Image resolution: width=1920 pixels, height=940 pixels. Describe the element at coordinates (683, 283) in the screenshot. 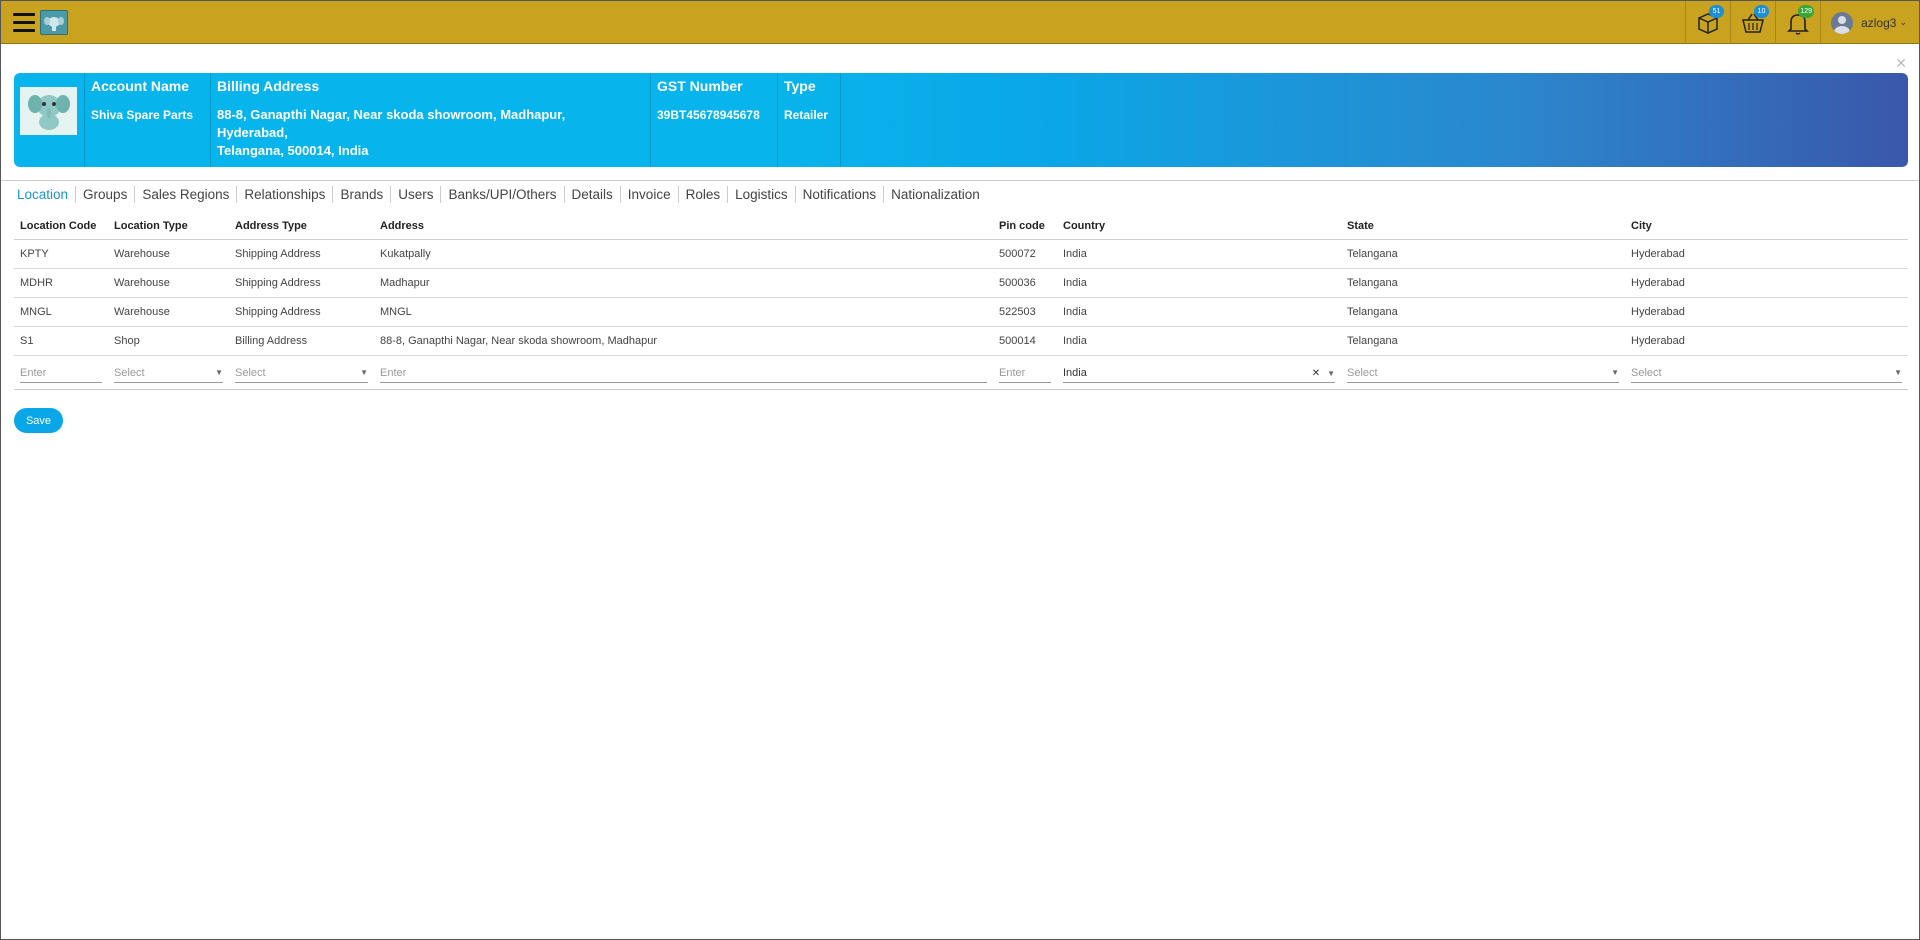

I see `cell-address: Madhapur` at that location.